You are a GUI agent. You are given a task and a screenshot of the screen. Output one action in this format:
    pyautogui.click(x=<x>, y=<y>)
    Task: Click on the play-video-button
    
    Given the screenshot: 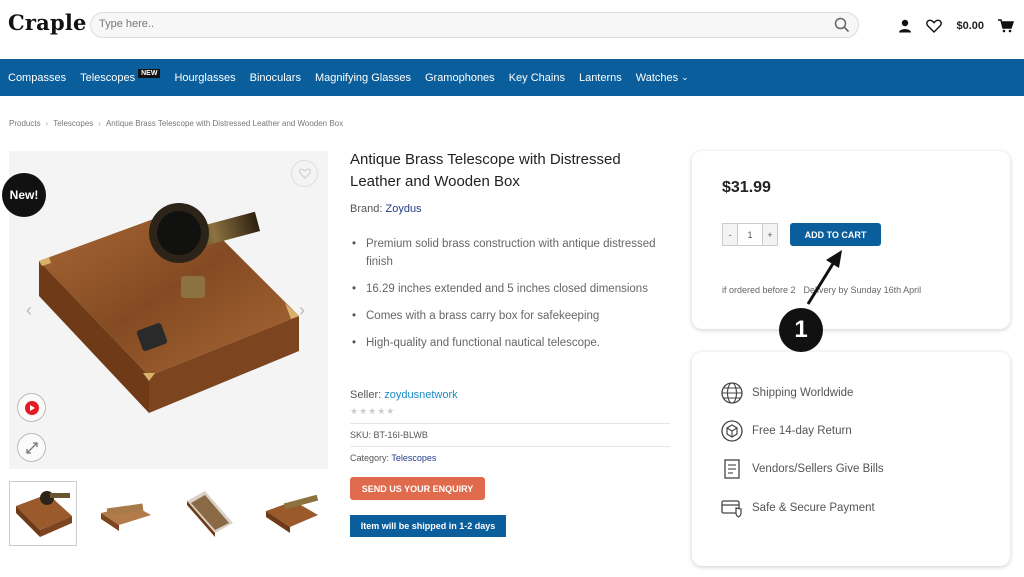 What is the action you would take?
    pyautogui.click(x=31, y=407)
    